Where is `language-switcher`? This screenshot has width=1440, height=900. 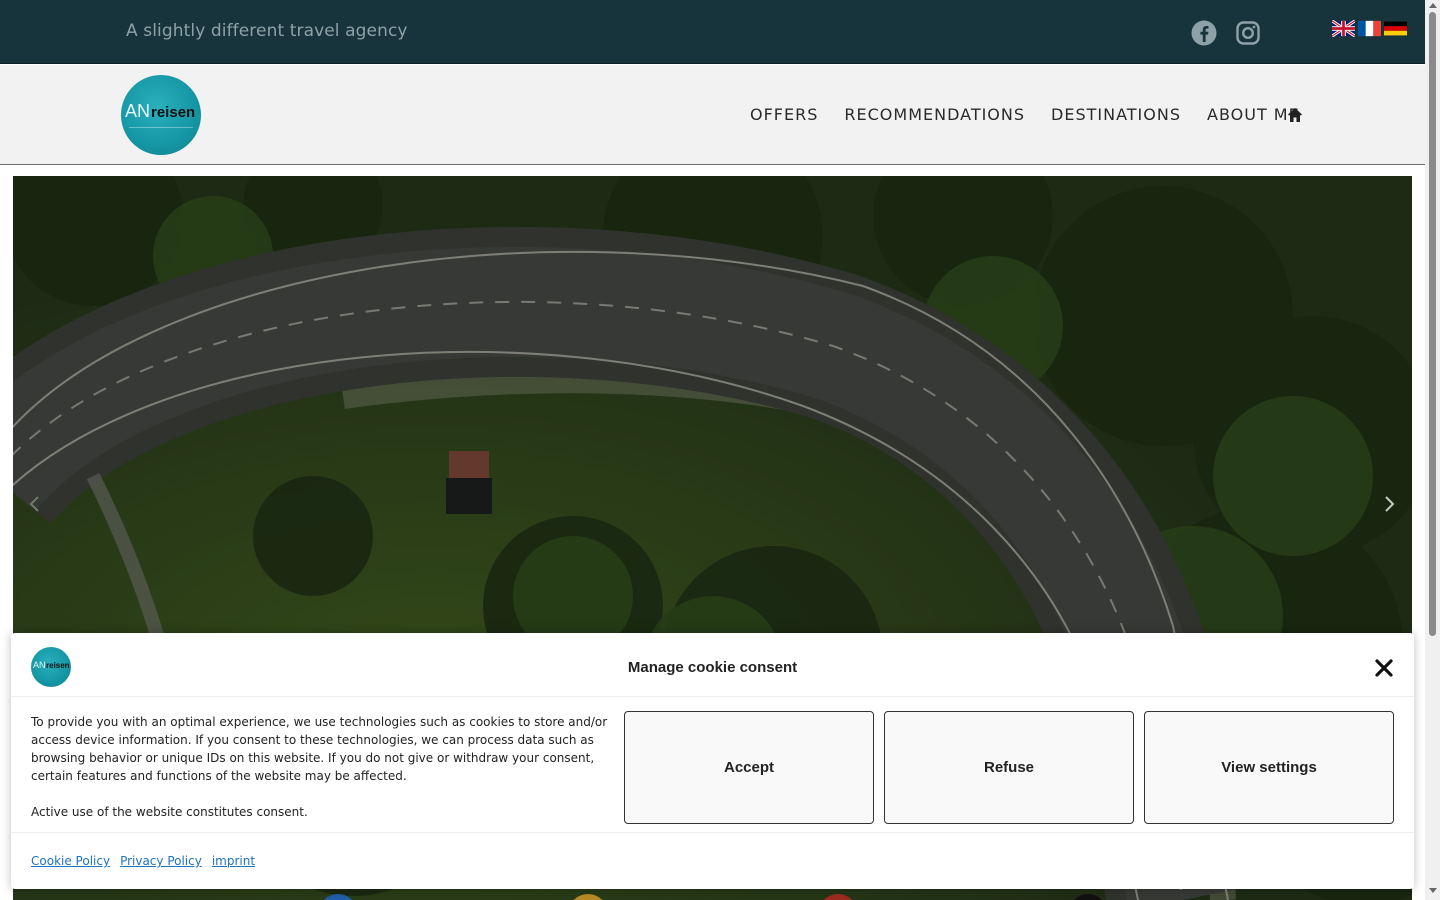
language-switcher is located at coordinates (1369, 28).